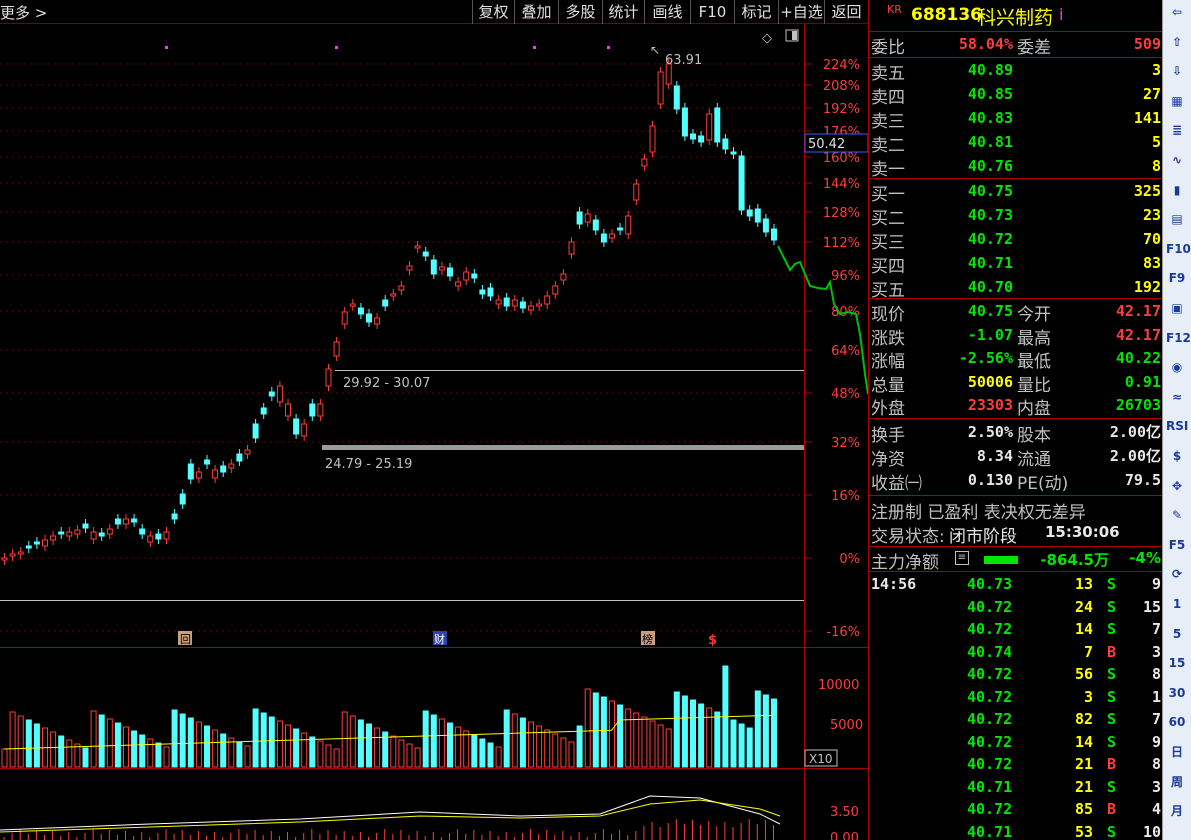  Describe the element at coordinates (1177, 12) in the screenshot. I see `side-tool-0: ⇦` at that location.